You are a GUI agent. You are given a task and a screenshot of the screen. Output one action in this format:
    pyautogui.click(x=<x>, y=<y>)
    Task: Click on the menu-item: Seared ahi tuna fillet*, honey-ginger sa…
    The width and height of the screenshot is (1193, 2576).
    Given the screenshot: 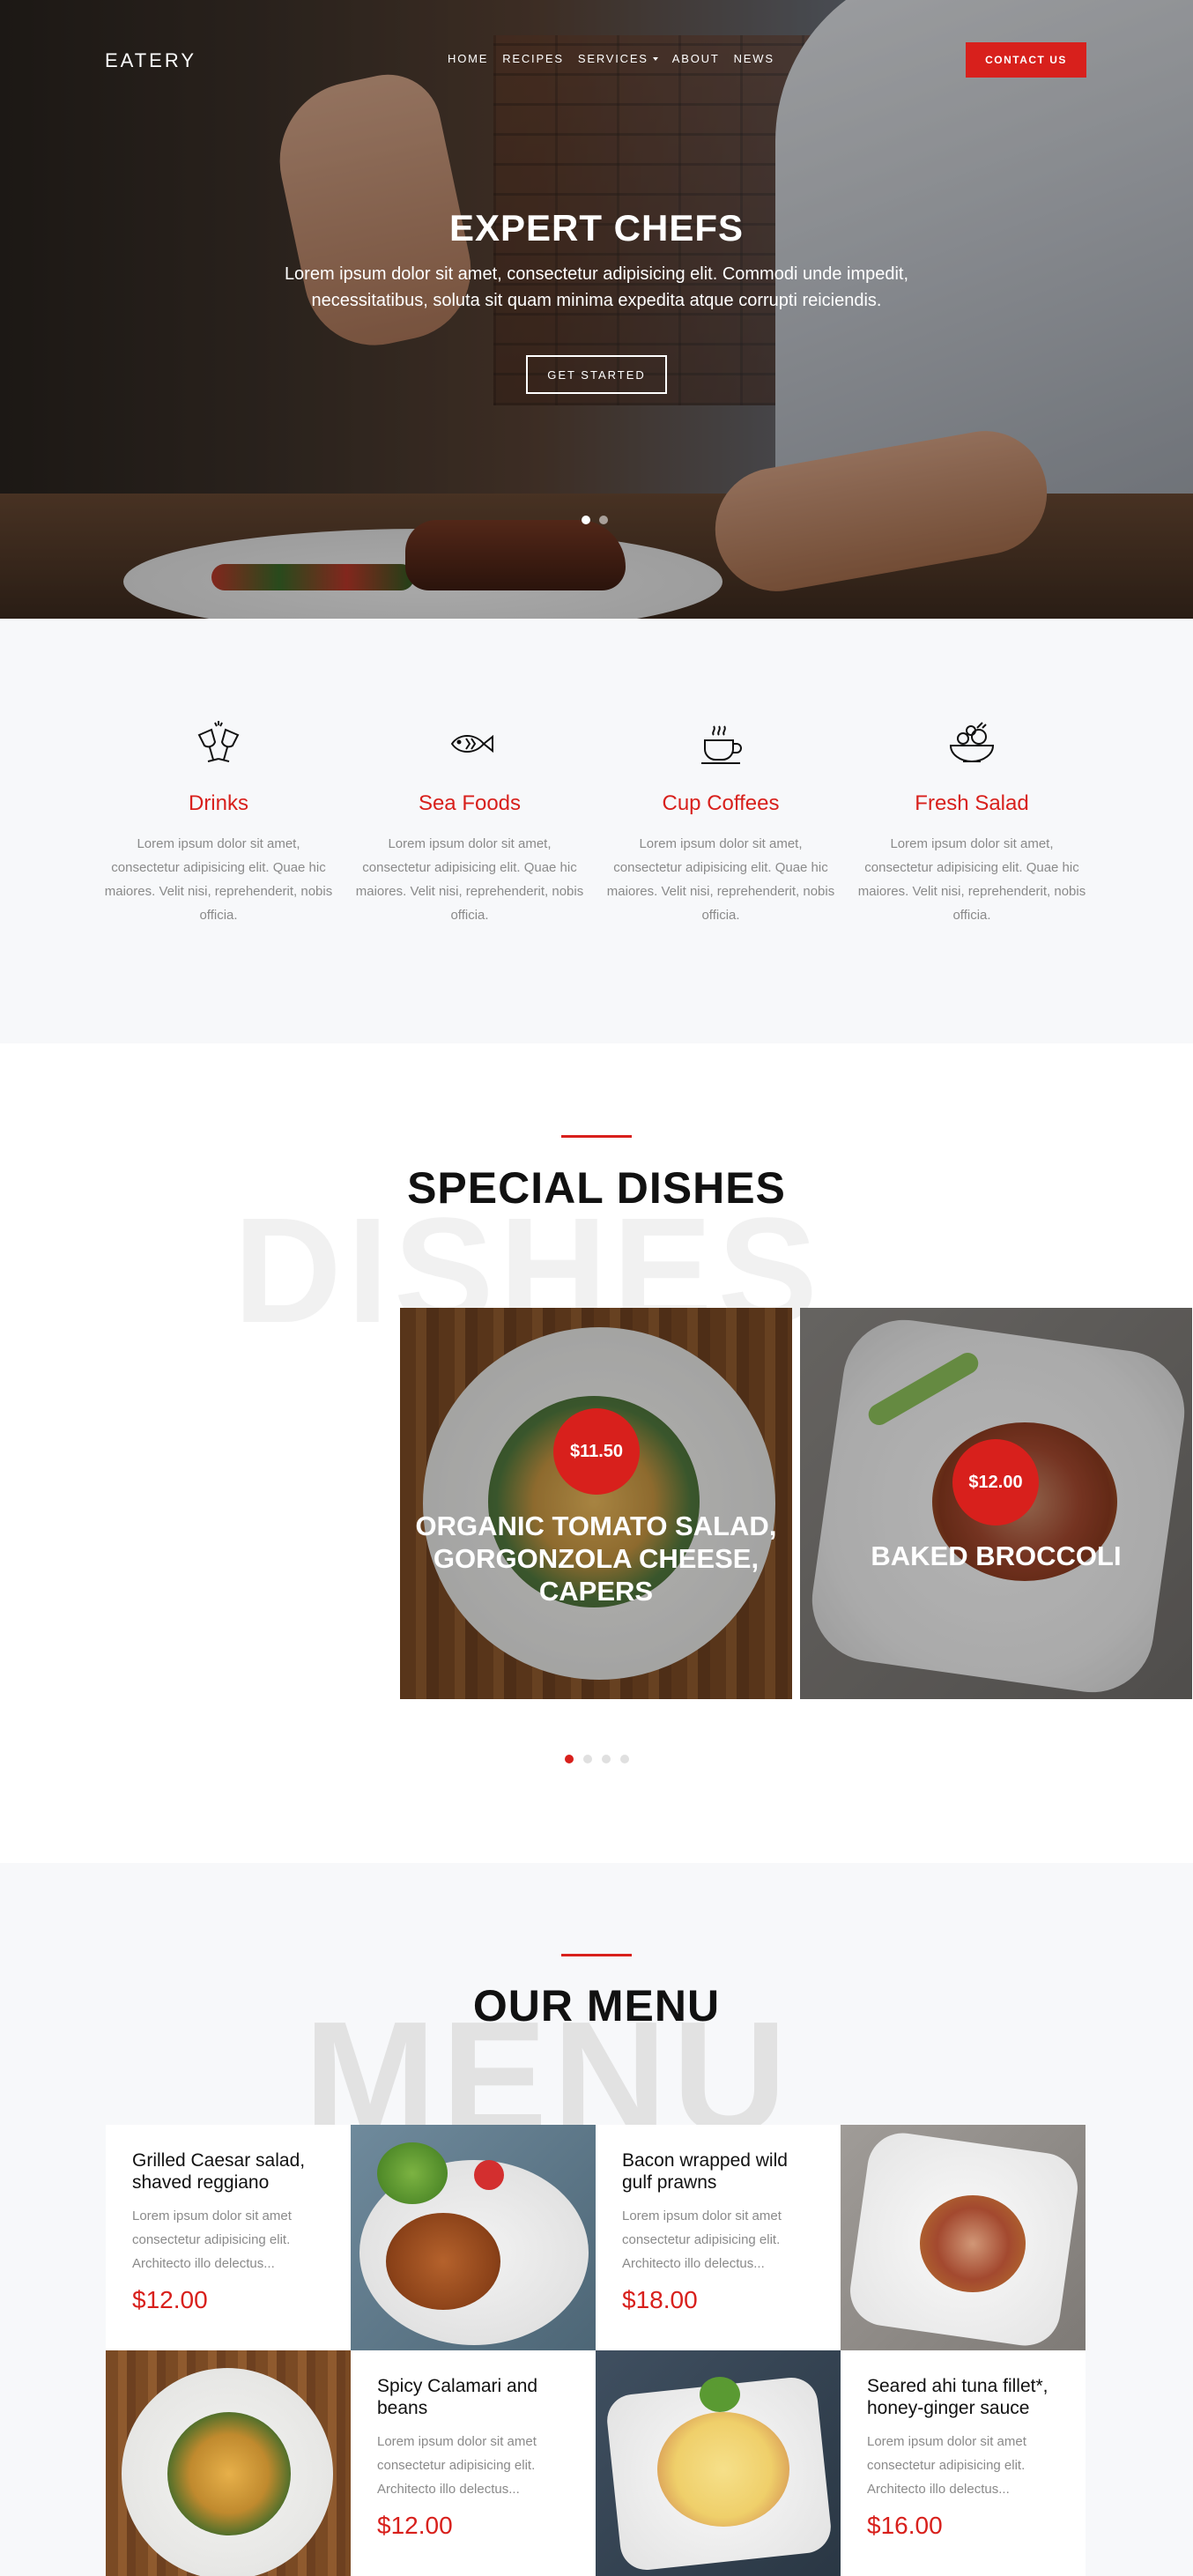 What is the action you would take?
    pyautogui.click(x=963, y=2463)
    